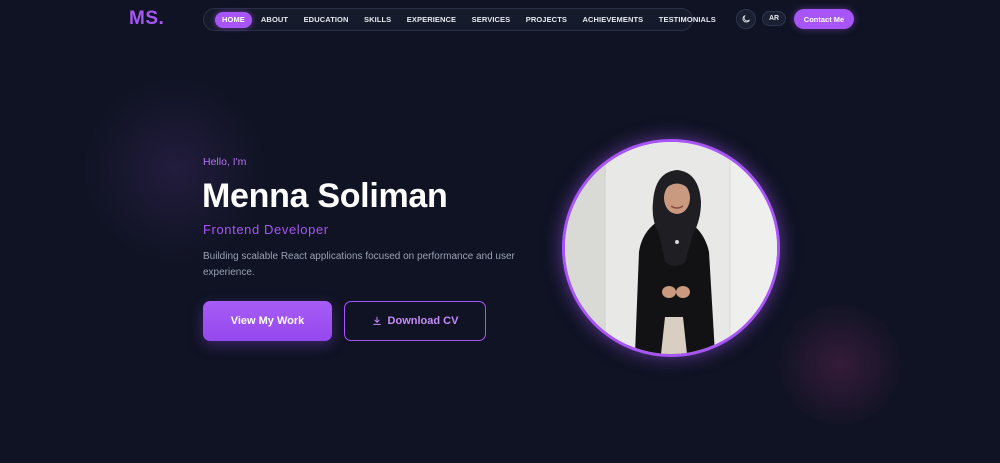 This screenshot has height=463, width=1000. I want to click on profile-photo, so click(671, 248).